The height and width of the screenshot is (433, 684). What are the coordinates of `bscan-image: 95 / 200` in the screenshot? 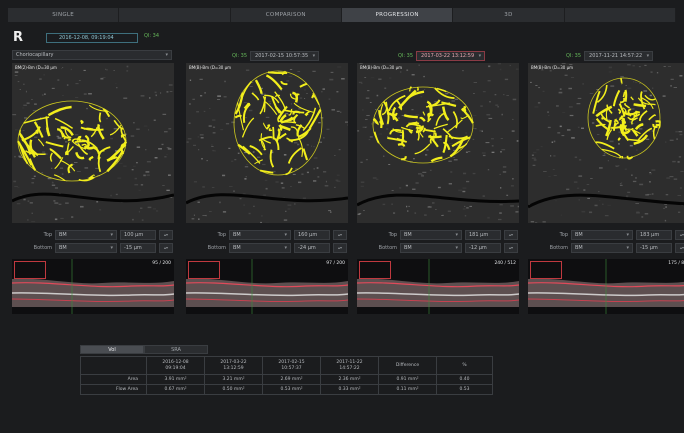 It's located at (93, 286).